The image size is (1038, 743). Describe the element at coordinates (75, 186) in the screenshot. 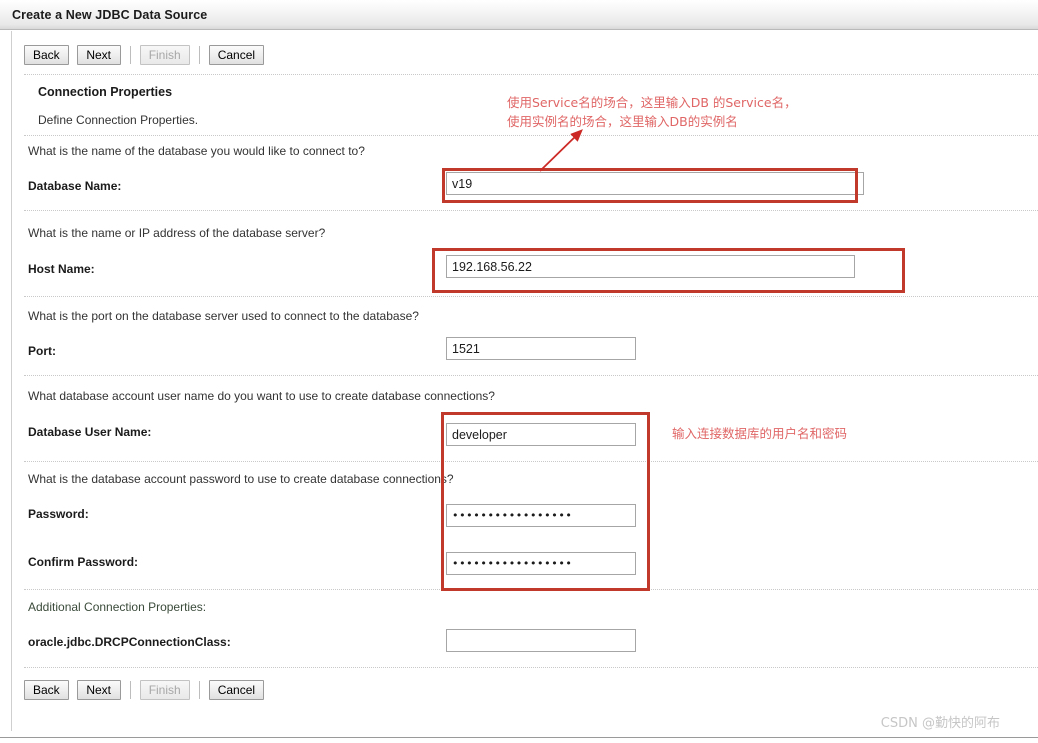

I see `label-database-name: Database Name:` at that location.